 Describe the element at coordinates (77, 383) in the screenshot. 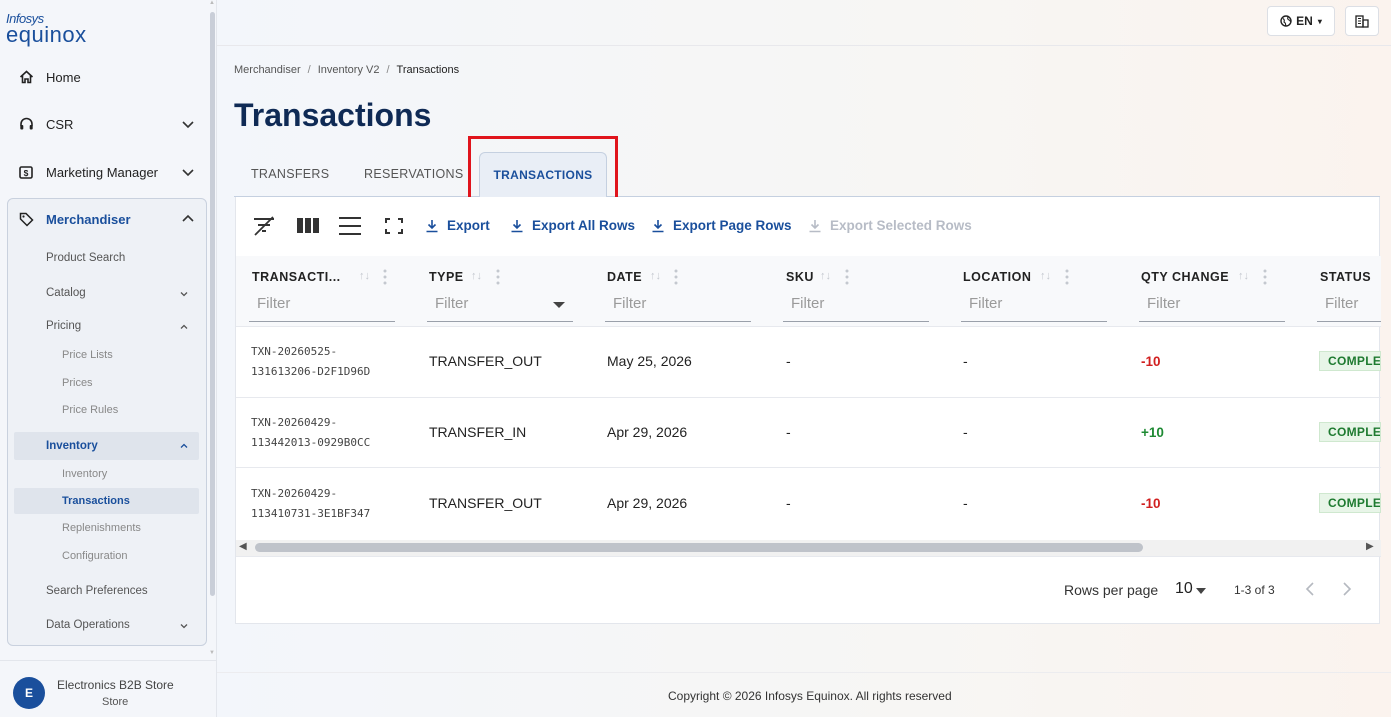

I see `sidebar-item-prices: Prices` at that location.